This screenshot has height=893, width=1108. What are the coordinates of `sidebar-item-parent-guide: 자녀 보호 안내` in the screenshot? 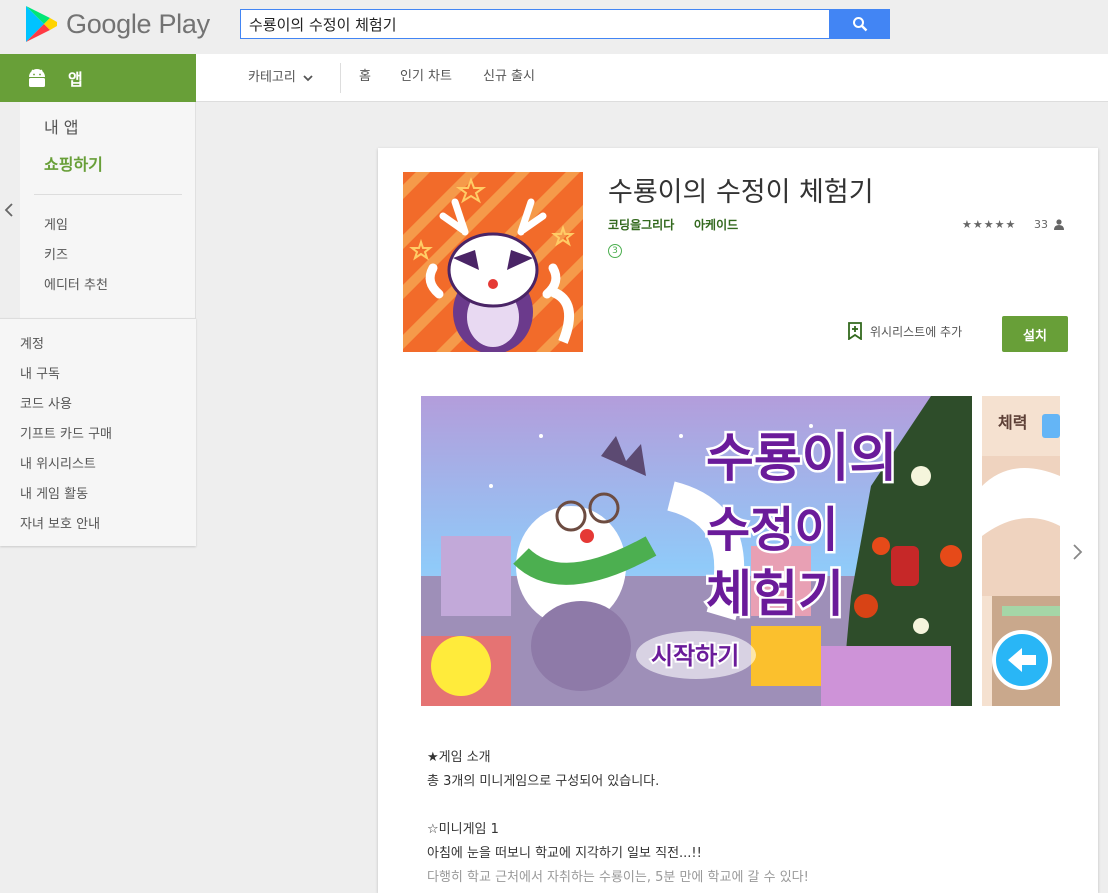 It's located at (60, 522).